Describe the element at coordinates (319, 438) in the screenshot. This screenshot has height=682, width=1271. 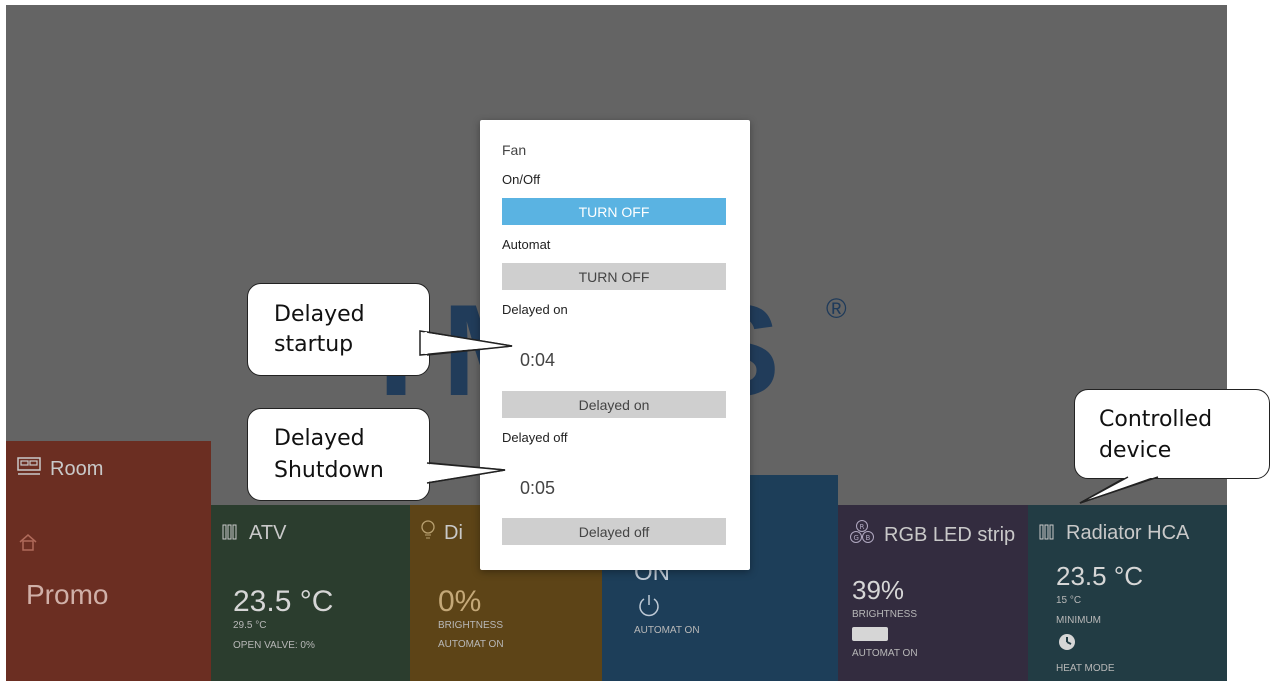
I see `callout-shutdown-line1: Delayed` at that location.